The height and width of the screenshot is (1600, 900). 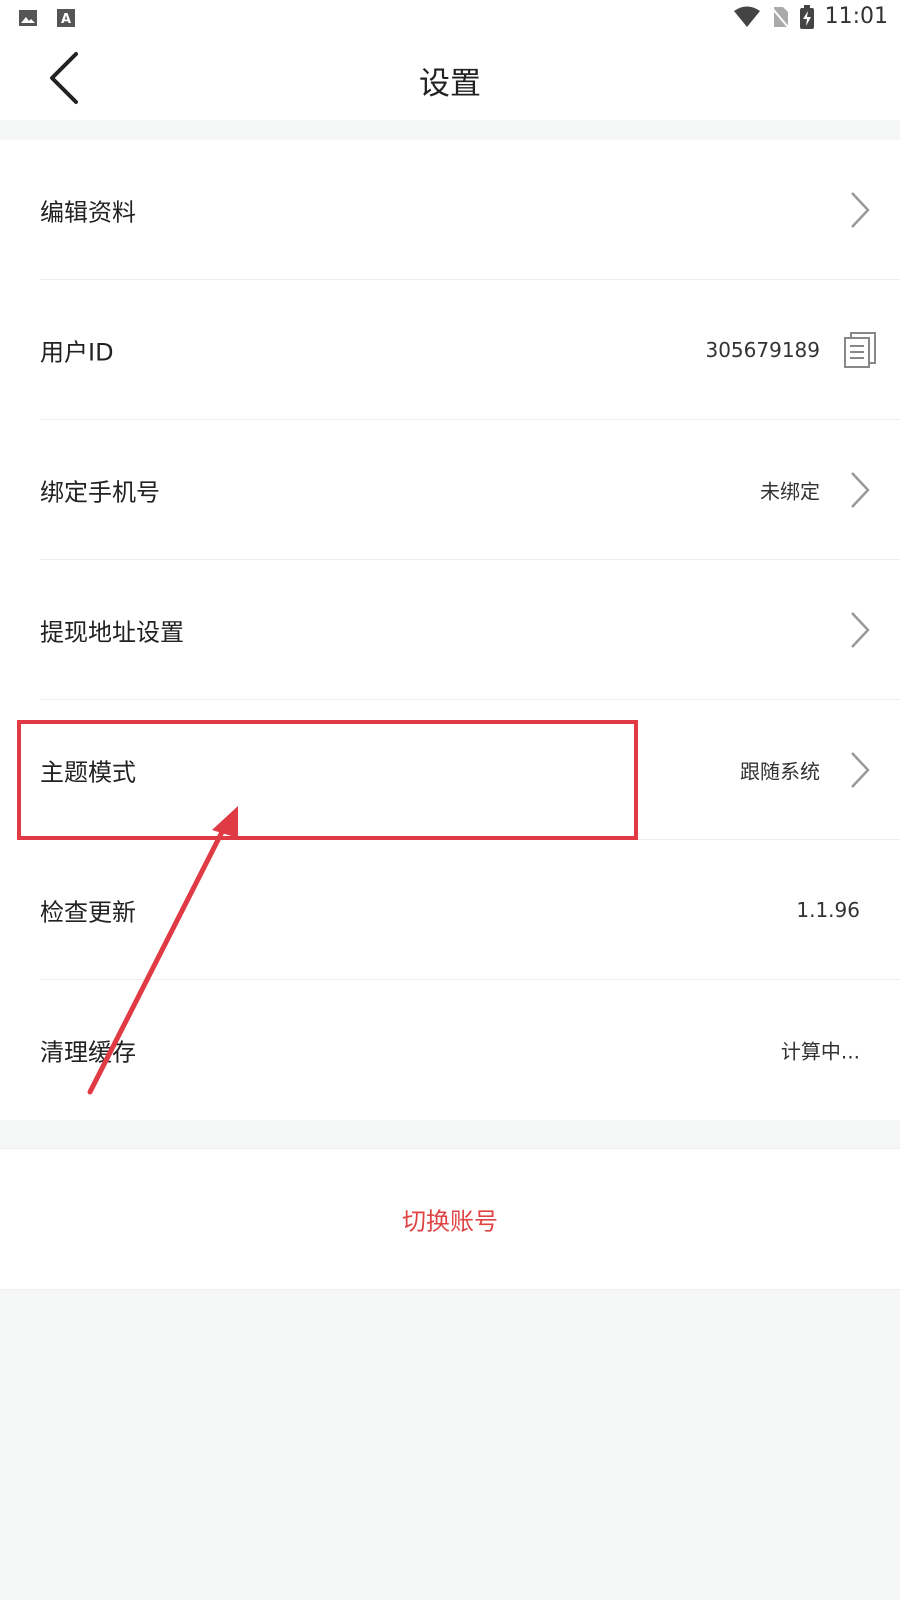 What do you see at coordinates (28, 18) in the screenshot?
I see `gallery-icon` at bounding box center [28, 18].